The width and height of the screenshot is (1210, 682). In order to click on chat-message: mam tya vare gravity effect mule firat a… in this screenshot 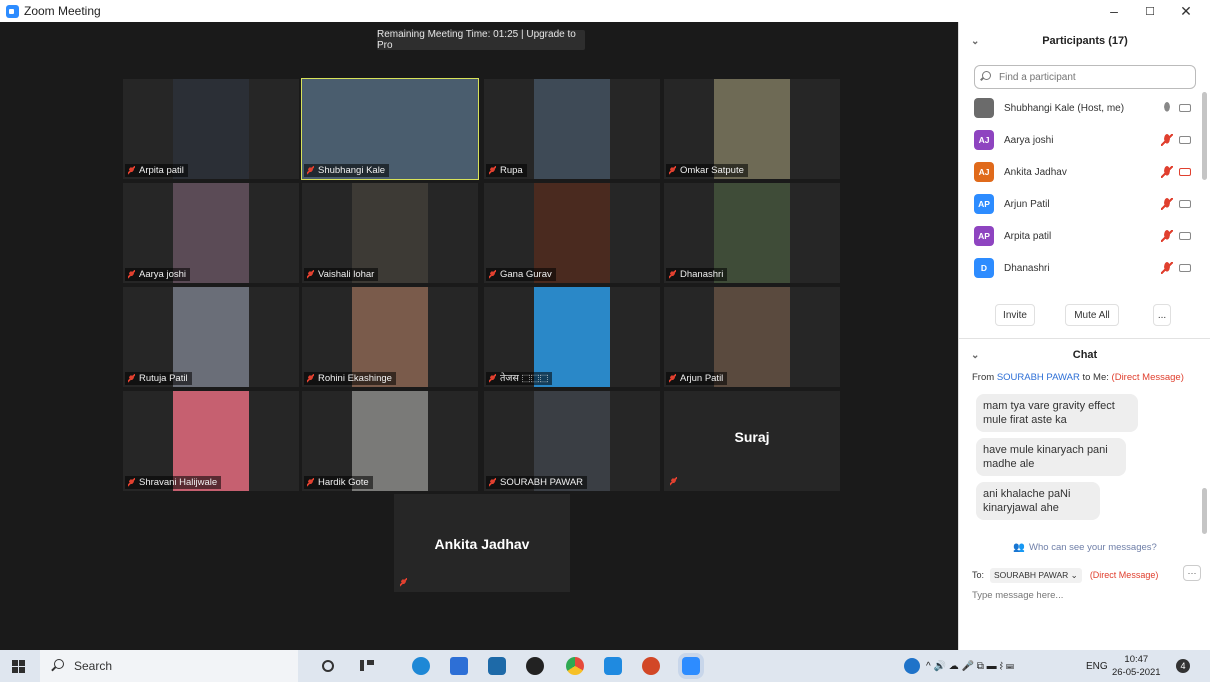, I will do `click(1057, 413)`.